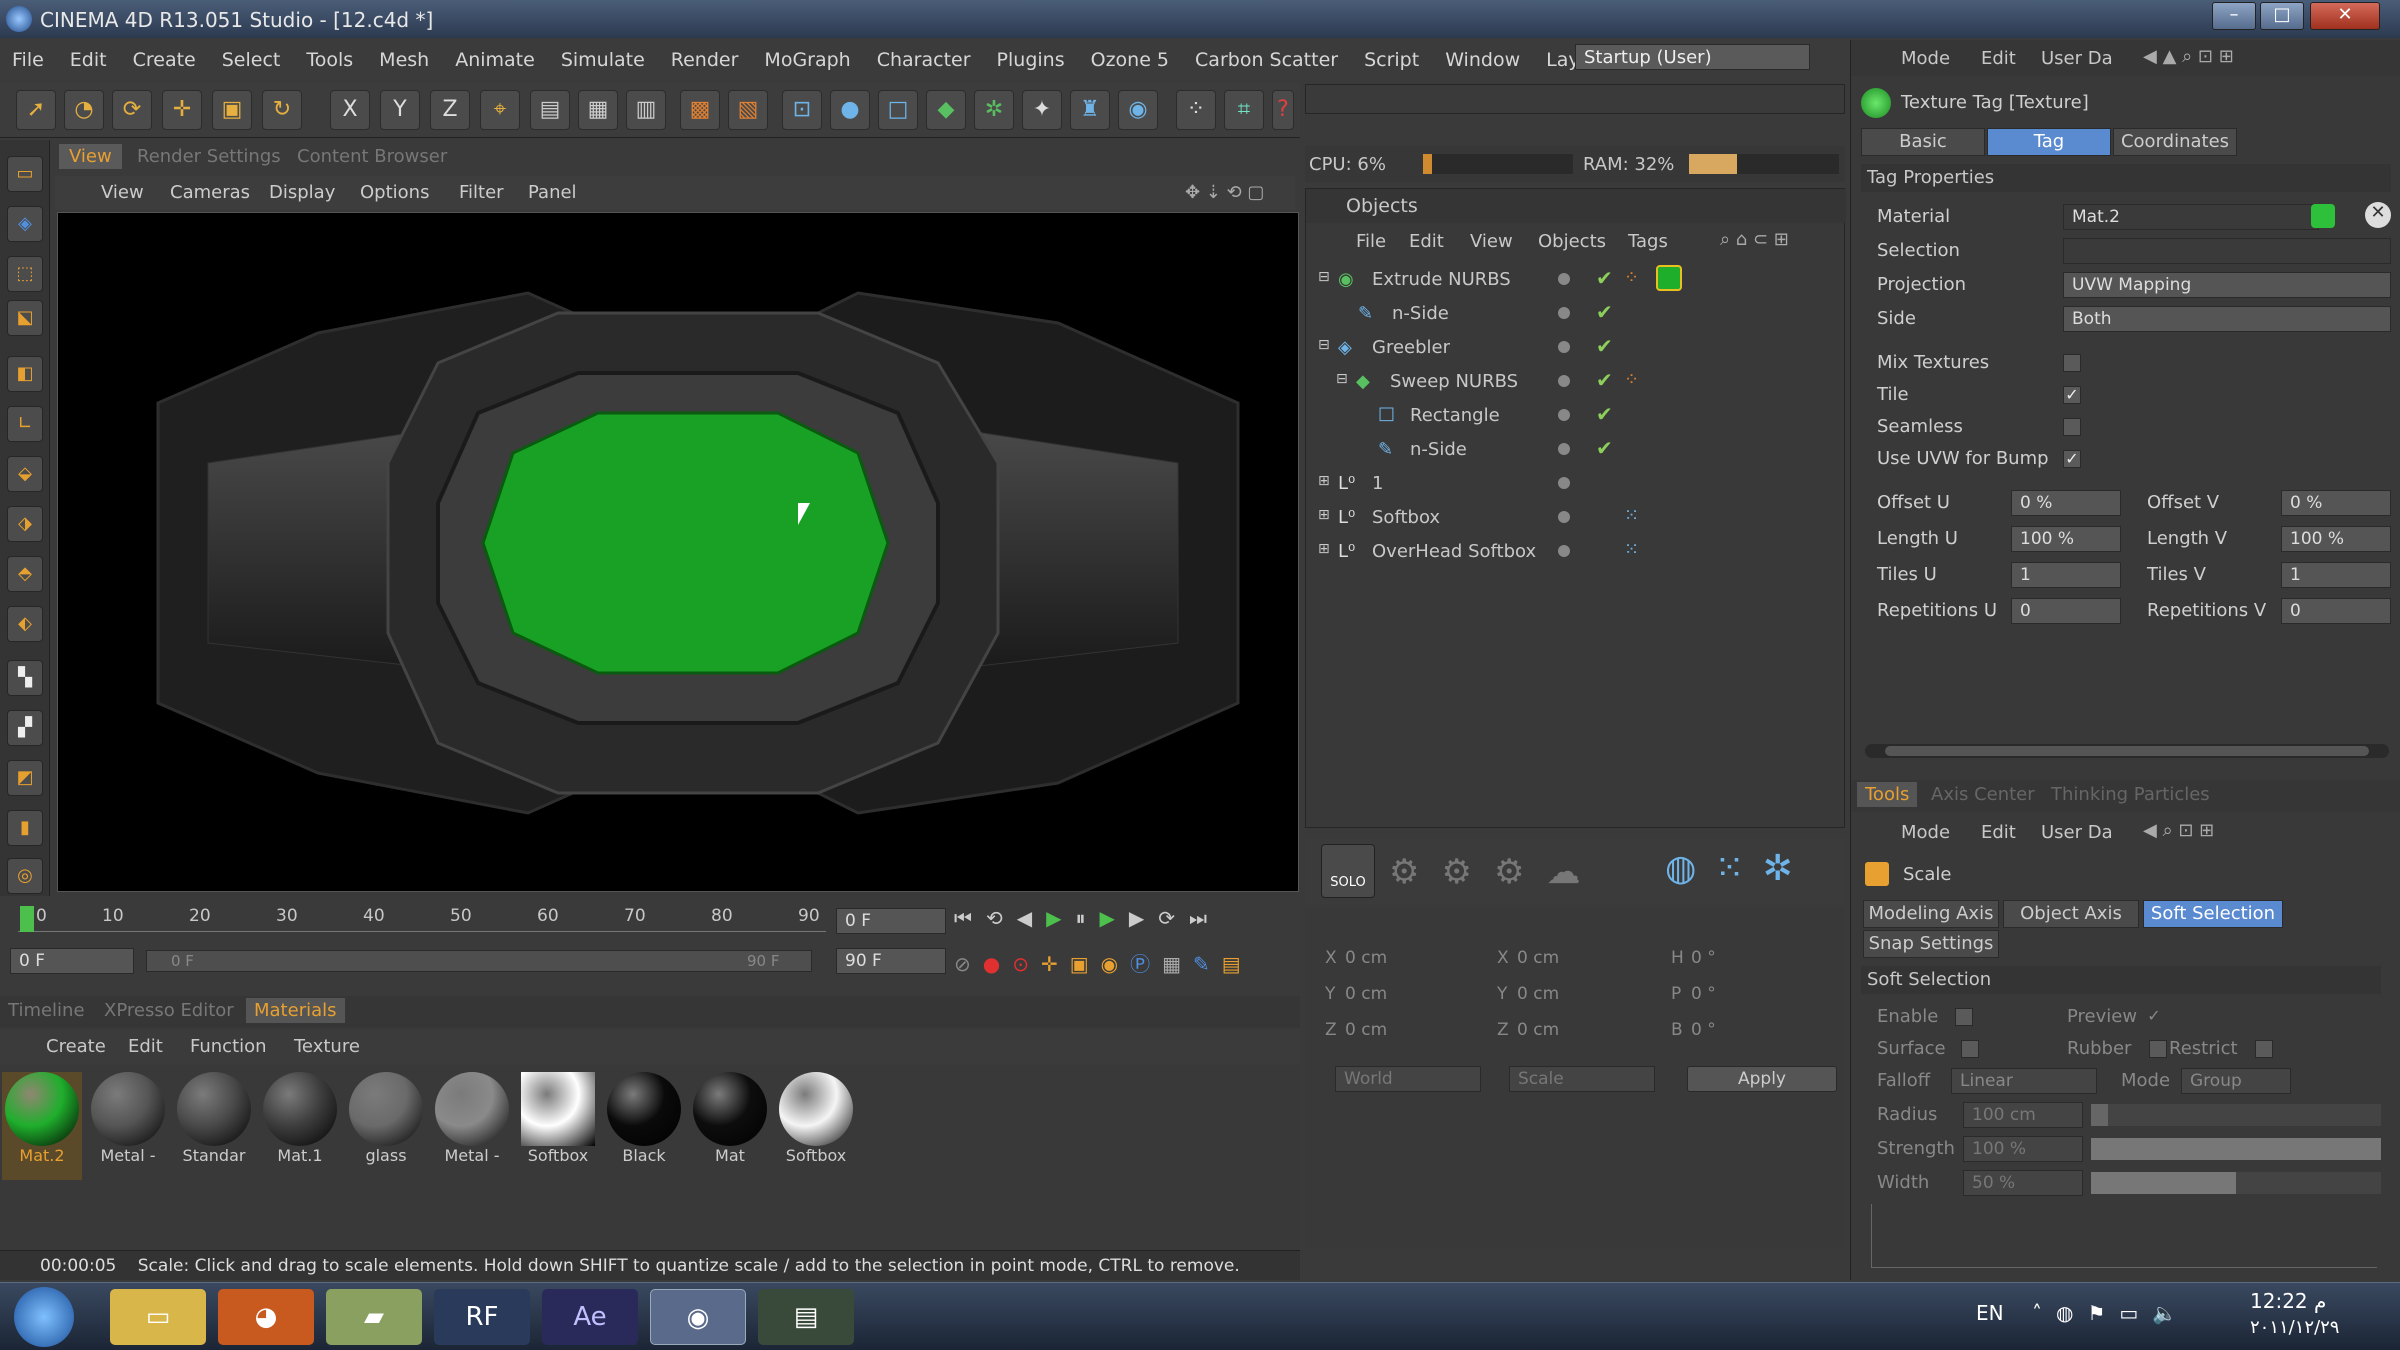  What do you see at coordinates (2154, 1017) in the screenshot?
I see `preview-checkbox: ✓` at bounding box center [2154, 1017].